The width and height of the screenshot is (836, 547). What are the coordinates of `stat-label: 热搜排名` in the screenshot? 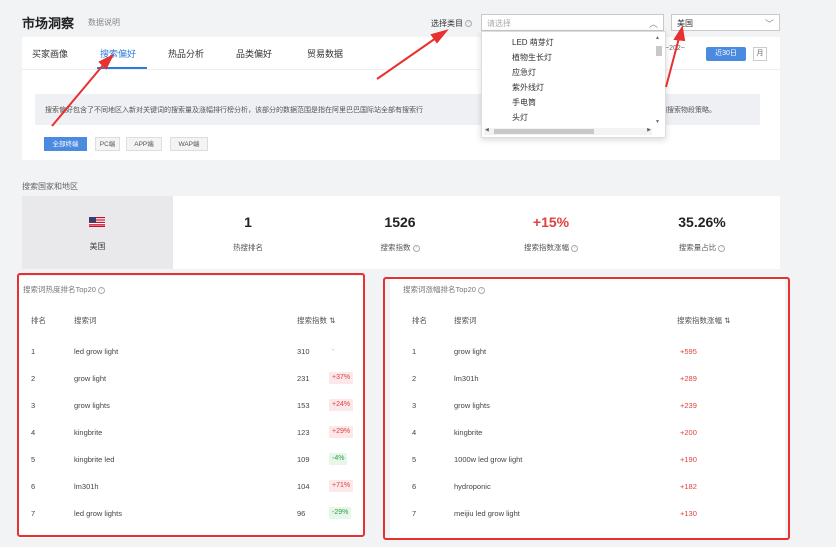 It's located at (248, 247).